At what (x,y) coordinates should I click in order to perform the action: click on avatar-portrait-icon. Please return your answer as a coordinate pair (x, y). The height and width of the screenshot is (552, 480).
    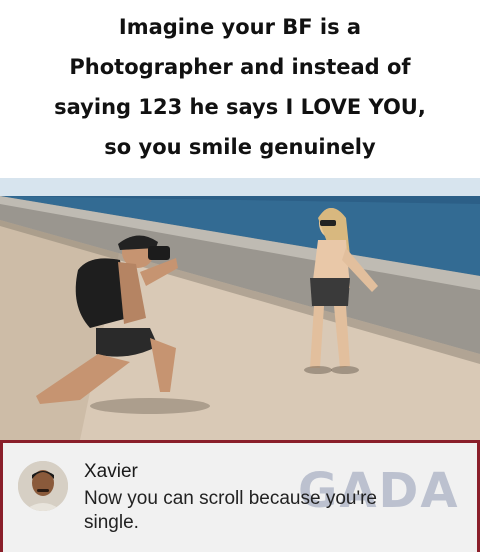
    Looking at the image, I should click on (43, 486).